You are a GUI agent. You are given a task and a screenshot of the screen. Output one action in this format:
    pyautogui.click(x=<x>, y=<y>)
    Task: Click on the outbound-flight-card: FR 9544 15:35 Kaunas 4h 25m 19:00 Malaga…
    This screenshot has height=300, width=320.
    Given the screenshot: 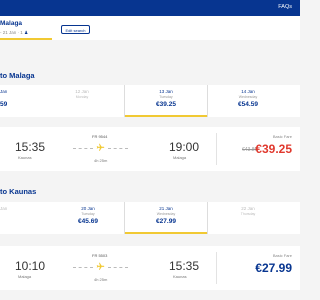 What is the action you would take?
    pyautogui.click(x=150, y=149)
    